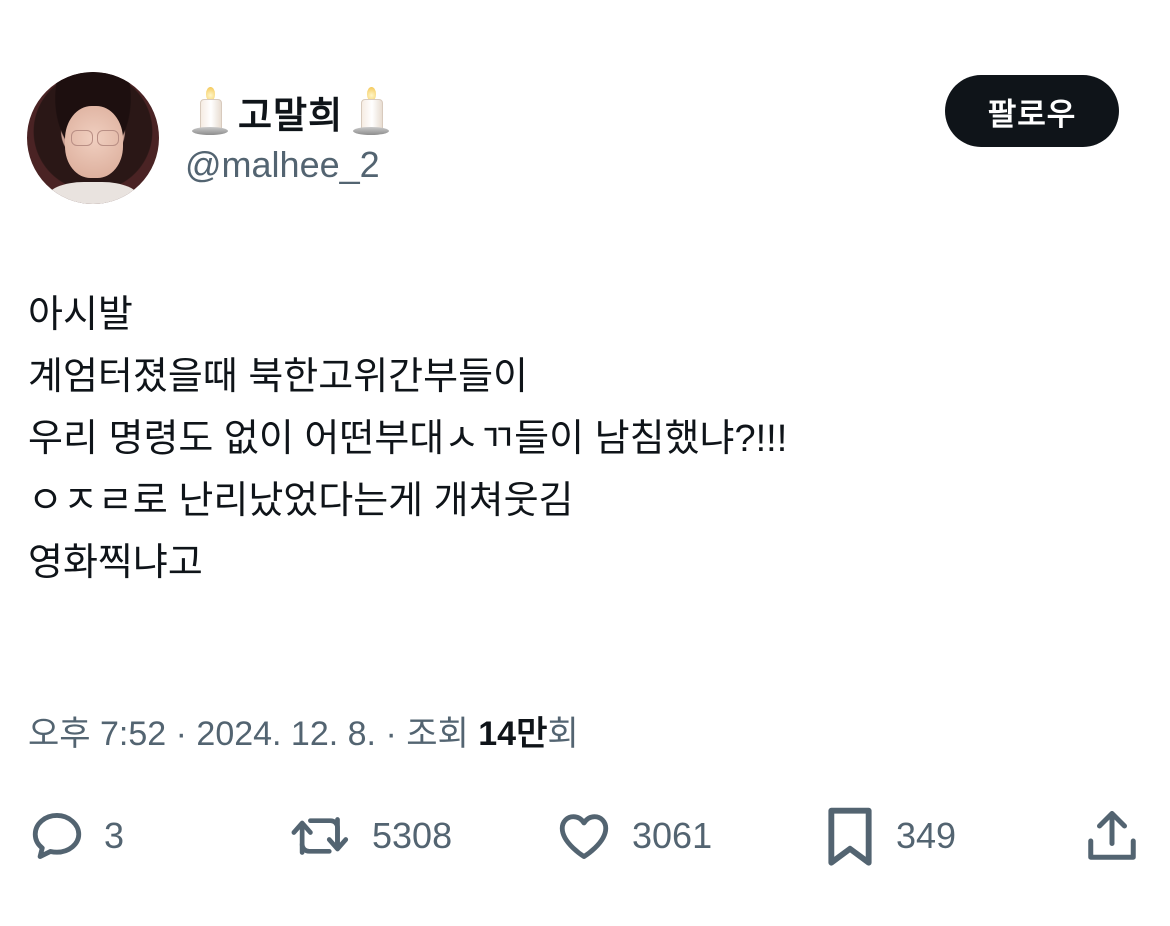  What do you see at coordinates (97, 734) in the screenshot?
I see `tweet-time: 오후 7:52` at bounding box center [97, 734].